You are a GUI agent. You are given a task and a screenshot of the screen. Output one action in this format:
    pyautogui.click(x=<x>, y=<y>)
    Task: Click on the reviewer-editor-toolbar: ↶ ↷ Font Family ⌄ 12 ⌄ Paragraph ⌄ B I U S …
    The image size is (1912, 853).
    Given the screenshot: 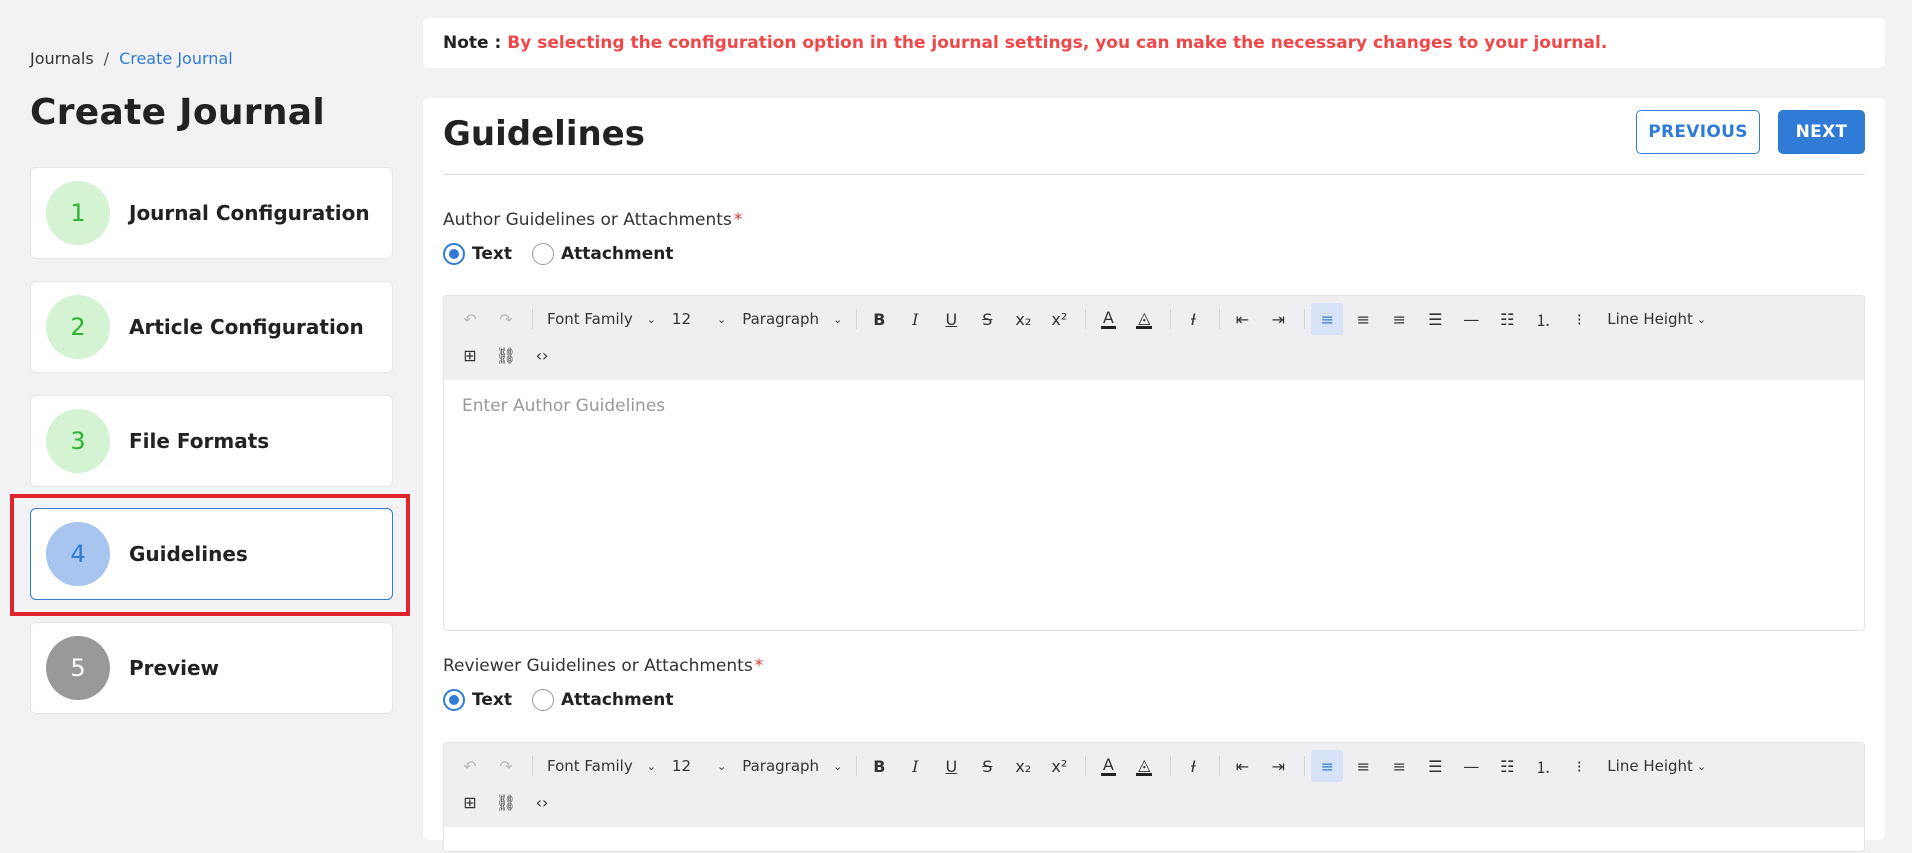 What is the action you would take?
    pyautogui.click(x=1154, y=785)
    